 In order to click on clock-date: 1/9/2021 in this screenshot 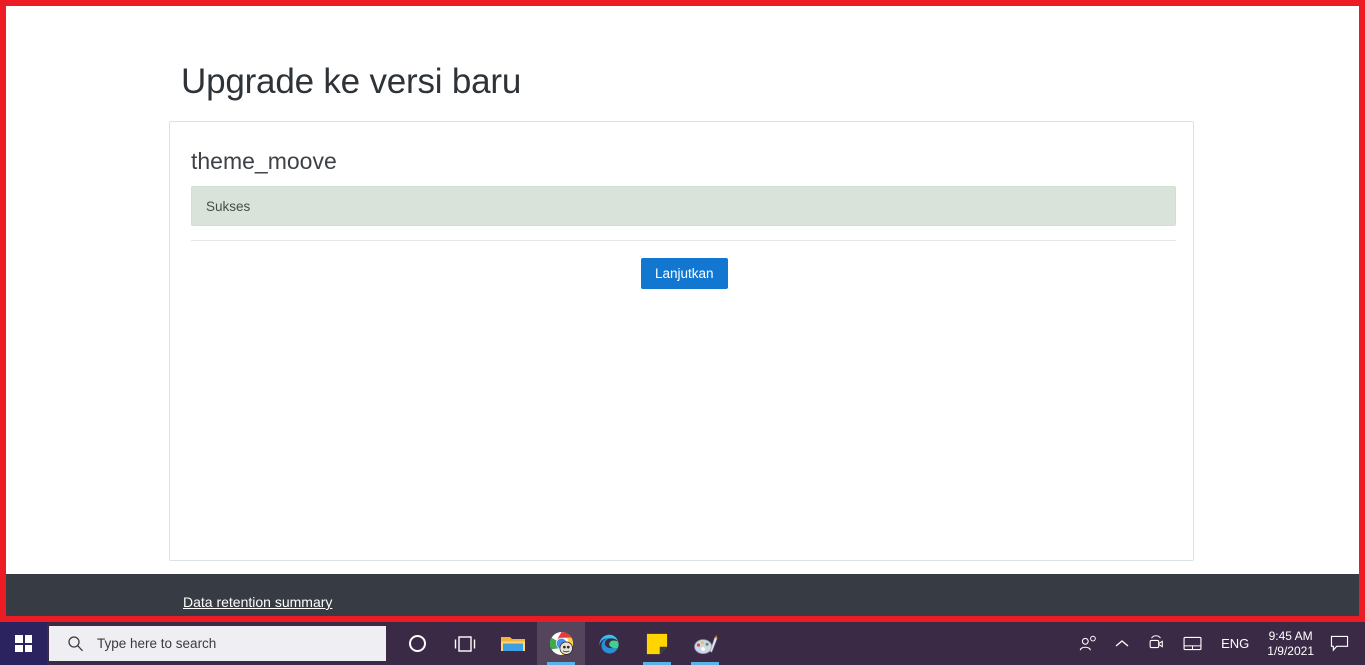, I will do `click(1290, 650)`.